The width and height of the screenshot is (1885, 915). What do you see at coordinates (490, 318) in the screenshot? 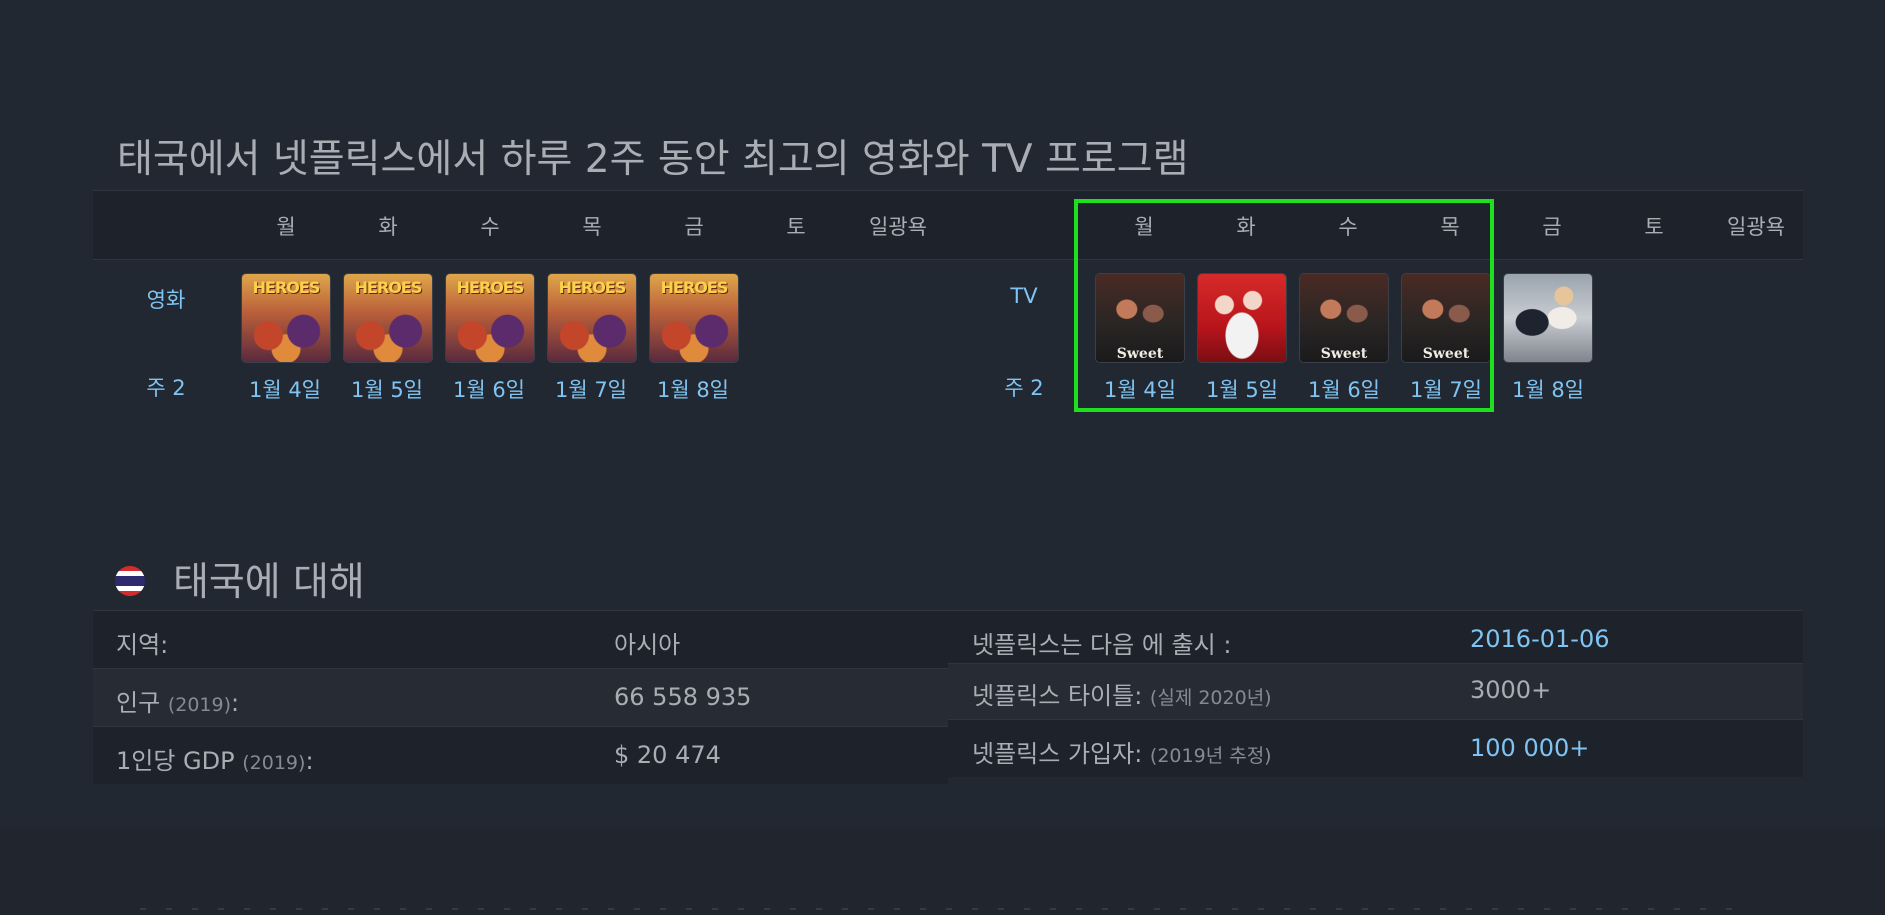
I see `movie-poster-wed: HEROES` at bounding box center [490, 318].